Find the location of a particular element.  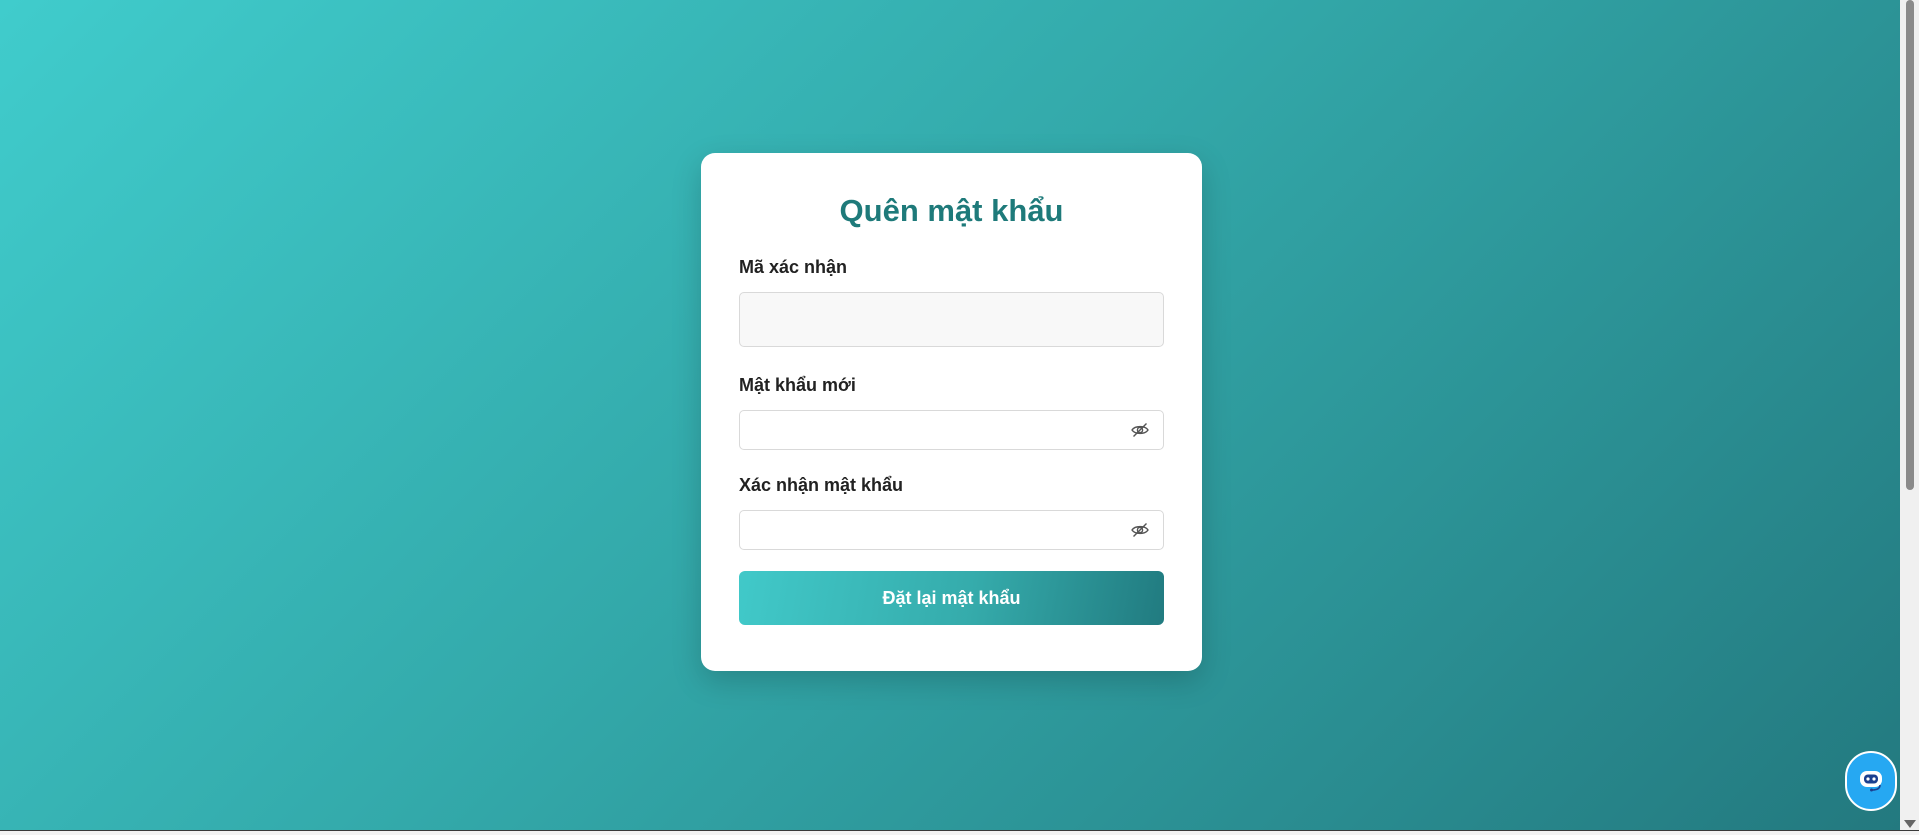

reset-password-button: Đặt lại mật khẩu is located at coordinates (951, 598).